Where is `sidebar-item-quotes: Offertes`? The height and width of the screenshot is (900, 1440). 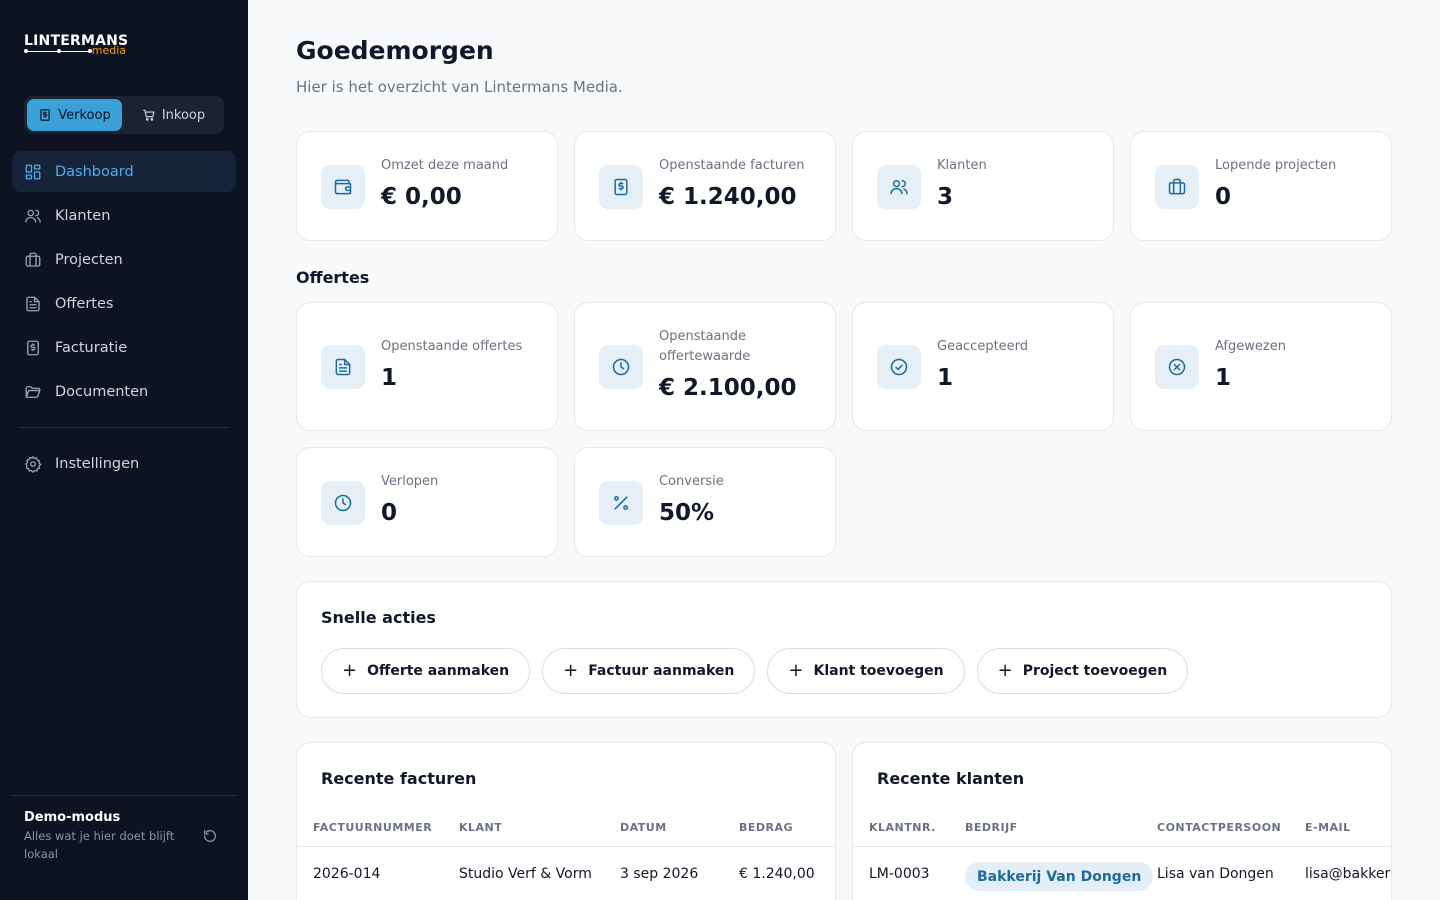 sidebar-item-quotes: Offertes is located at coordinates (124, 303).